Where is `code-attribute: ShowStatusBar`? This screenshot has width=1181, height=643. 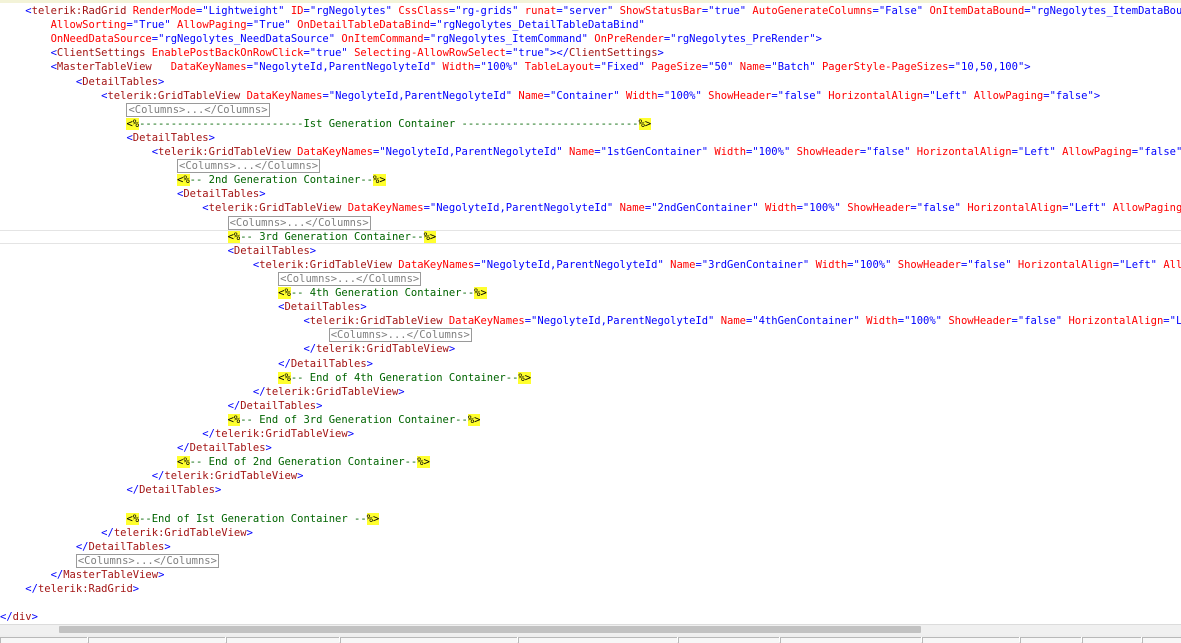
code-attribute: ShowStatusBar is located at coordinates (660, 11).